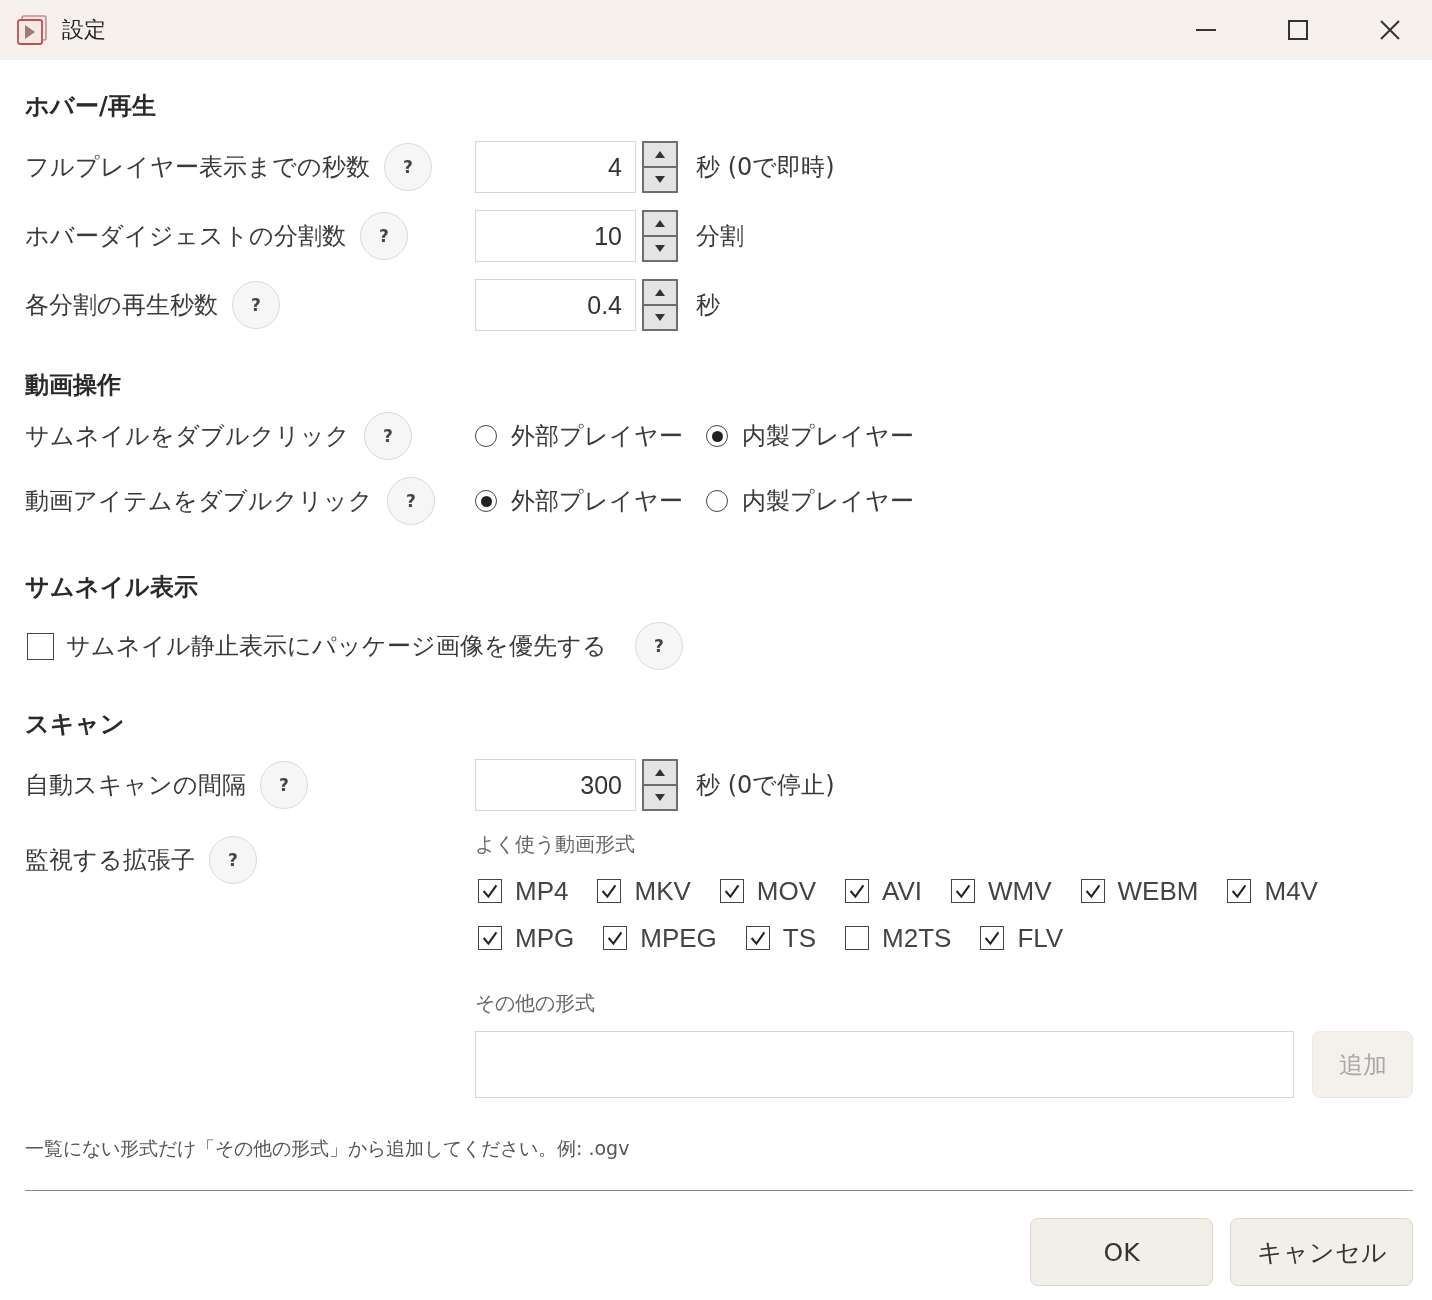 This screenshot has width=1432, height=1300. Describe the element at coordinates (708, 305) in the screenshot. I see `unit-label: 秒` at that location.